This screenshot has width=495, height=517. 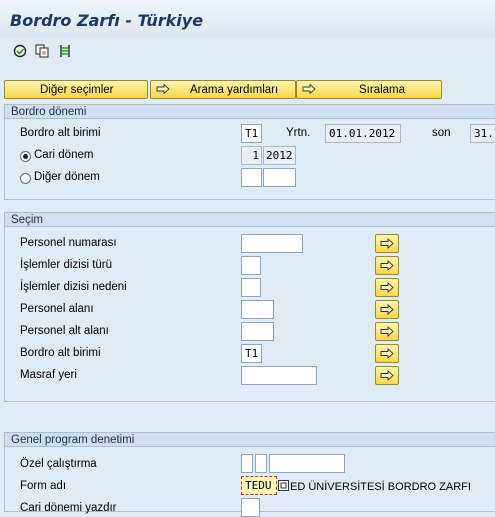 I want to click on form-adi-label: Form adı, so click(x=43, y=486).